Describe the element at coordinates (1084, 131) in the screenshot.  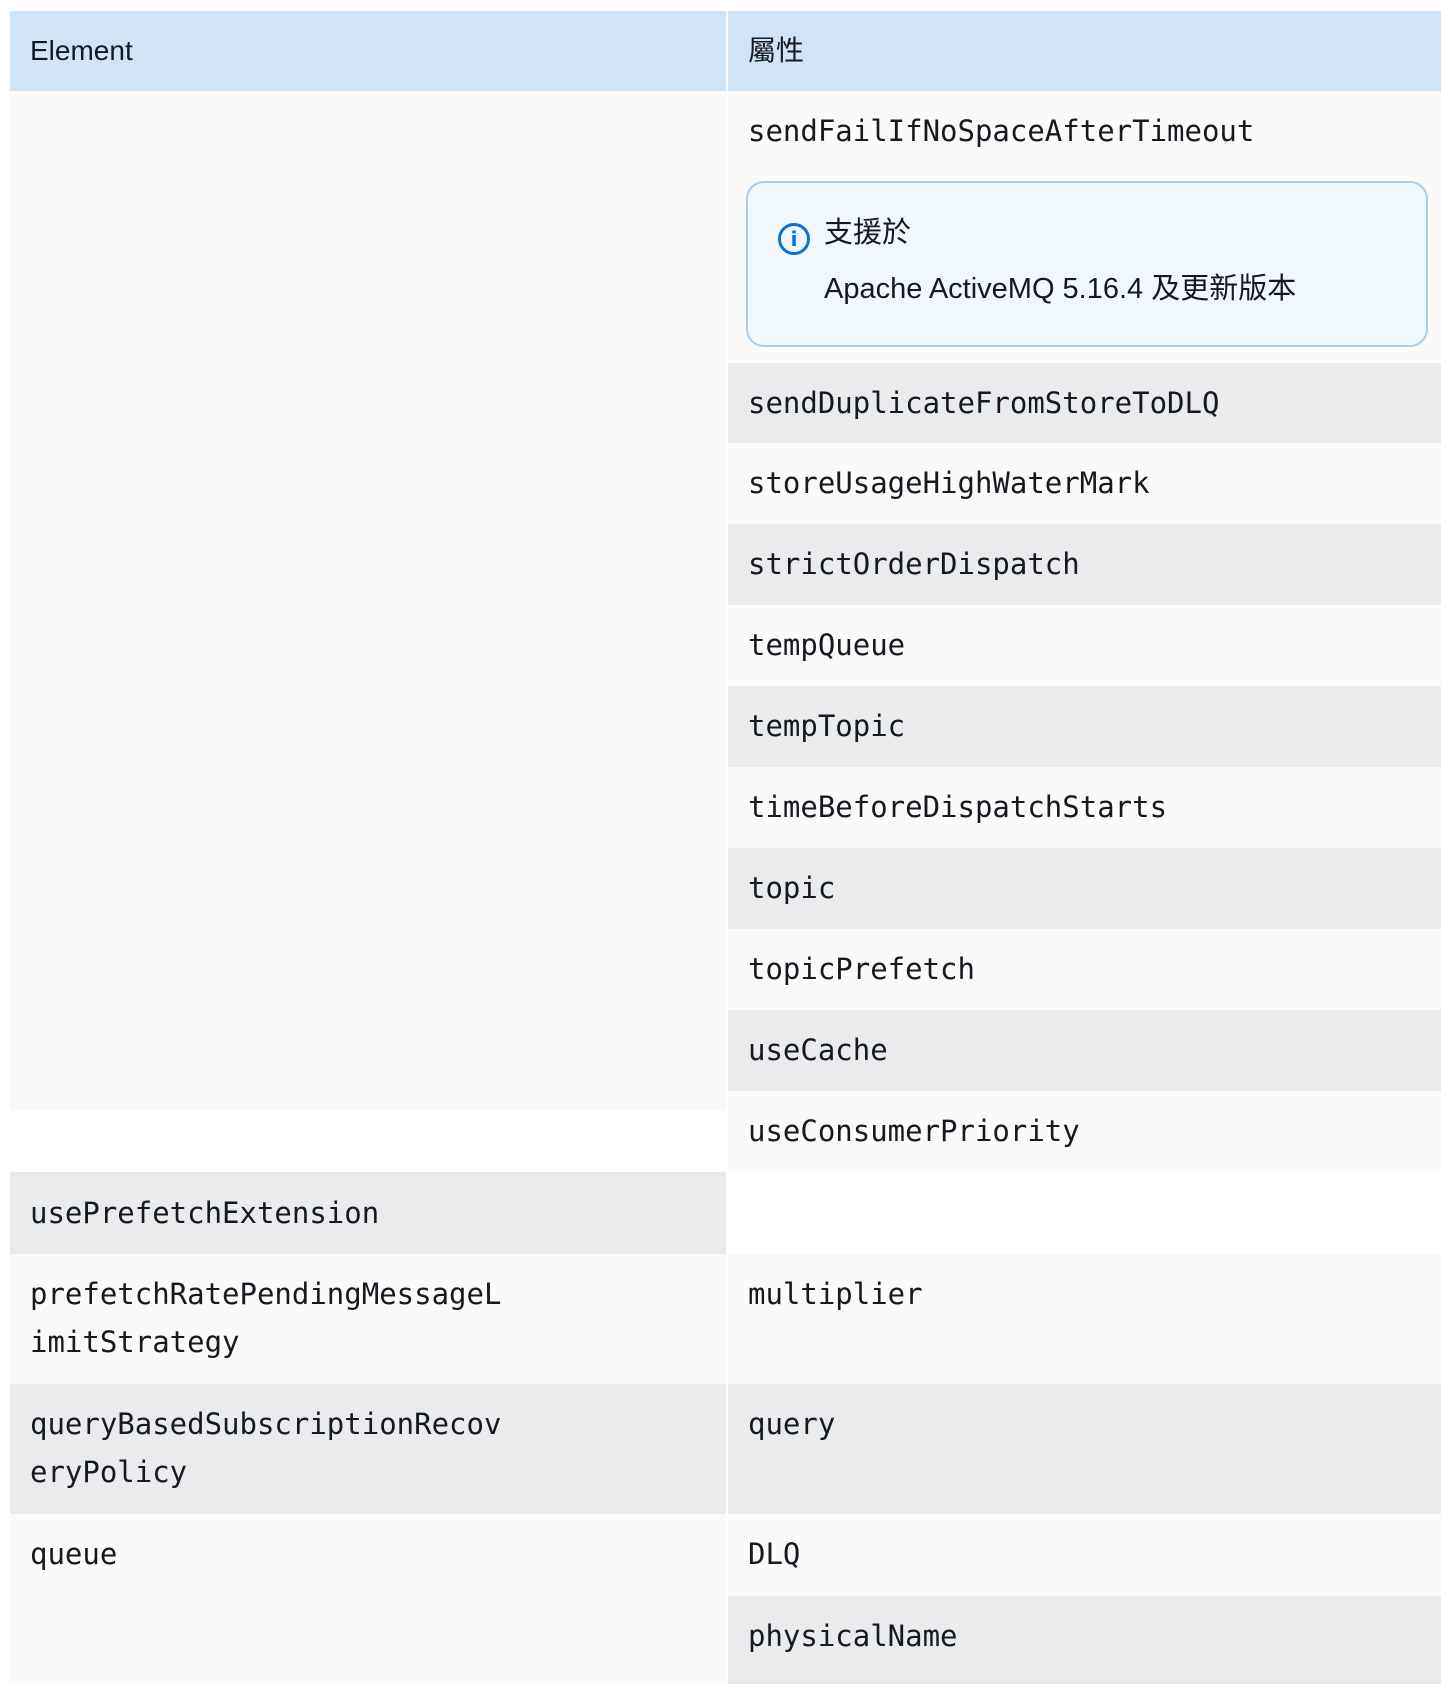
I see `attribute-cell: sendFailIfNoSpaceAfterTimeout` at that location.